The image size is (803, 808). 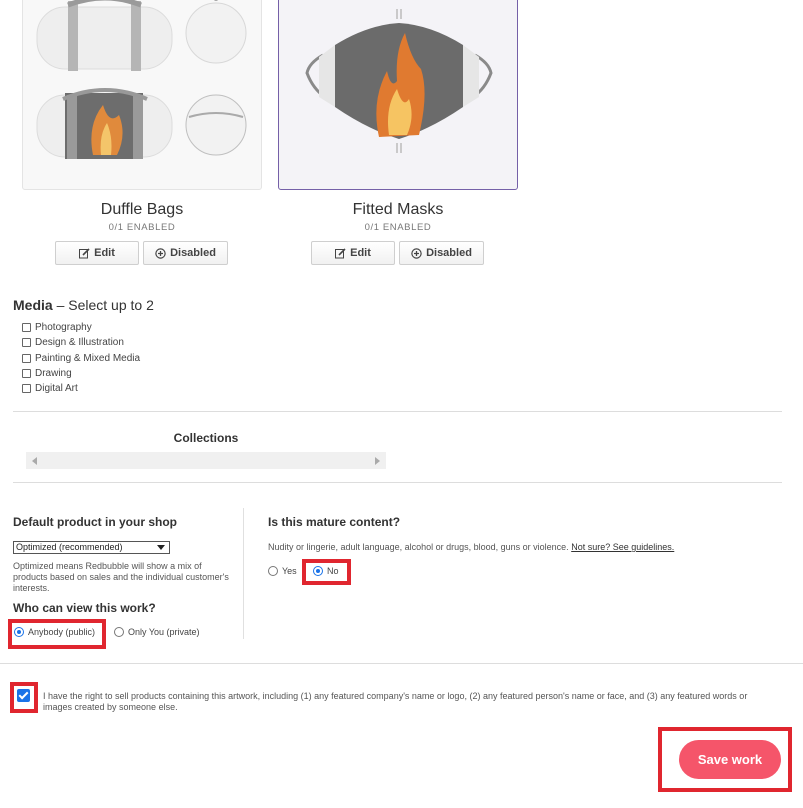 I want to click on media-heading: Media – Select up to 2, so click(x=83, y=305).